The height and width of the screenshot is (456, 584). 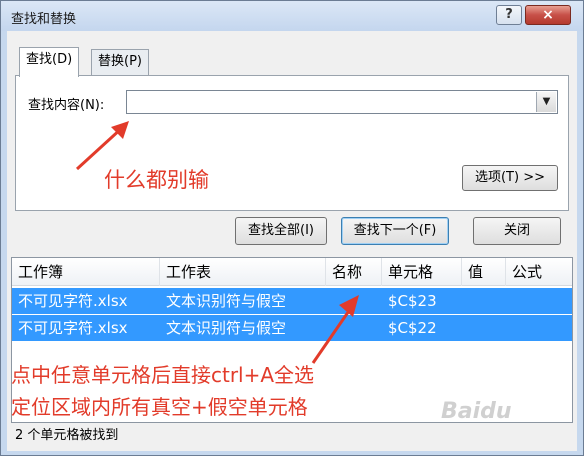 I want to click on options-button: 选项(T) >>, so click(x=510, y=178).